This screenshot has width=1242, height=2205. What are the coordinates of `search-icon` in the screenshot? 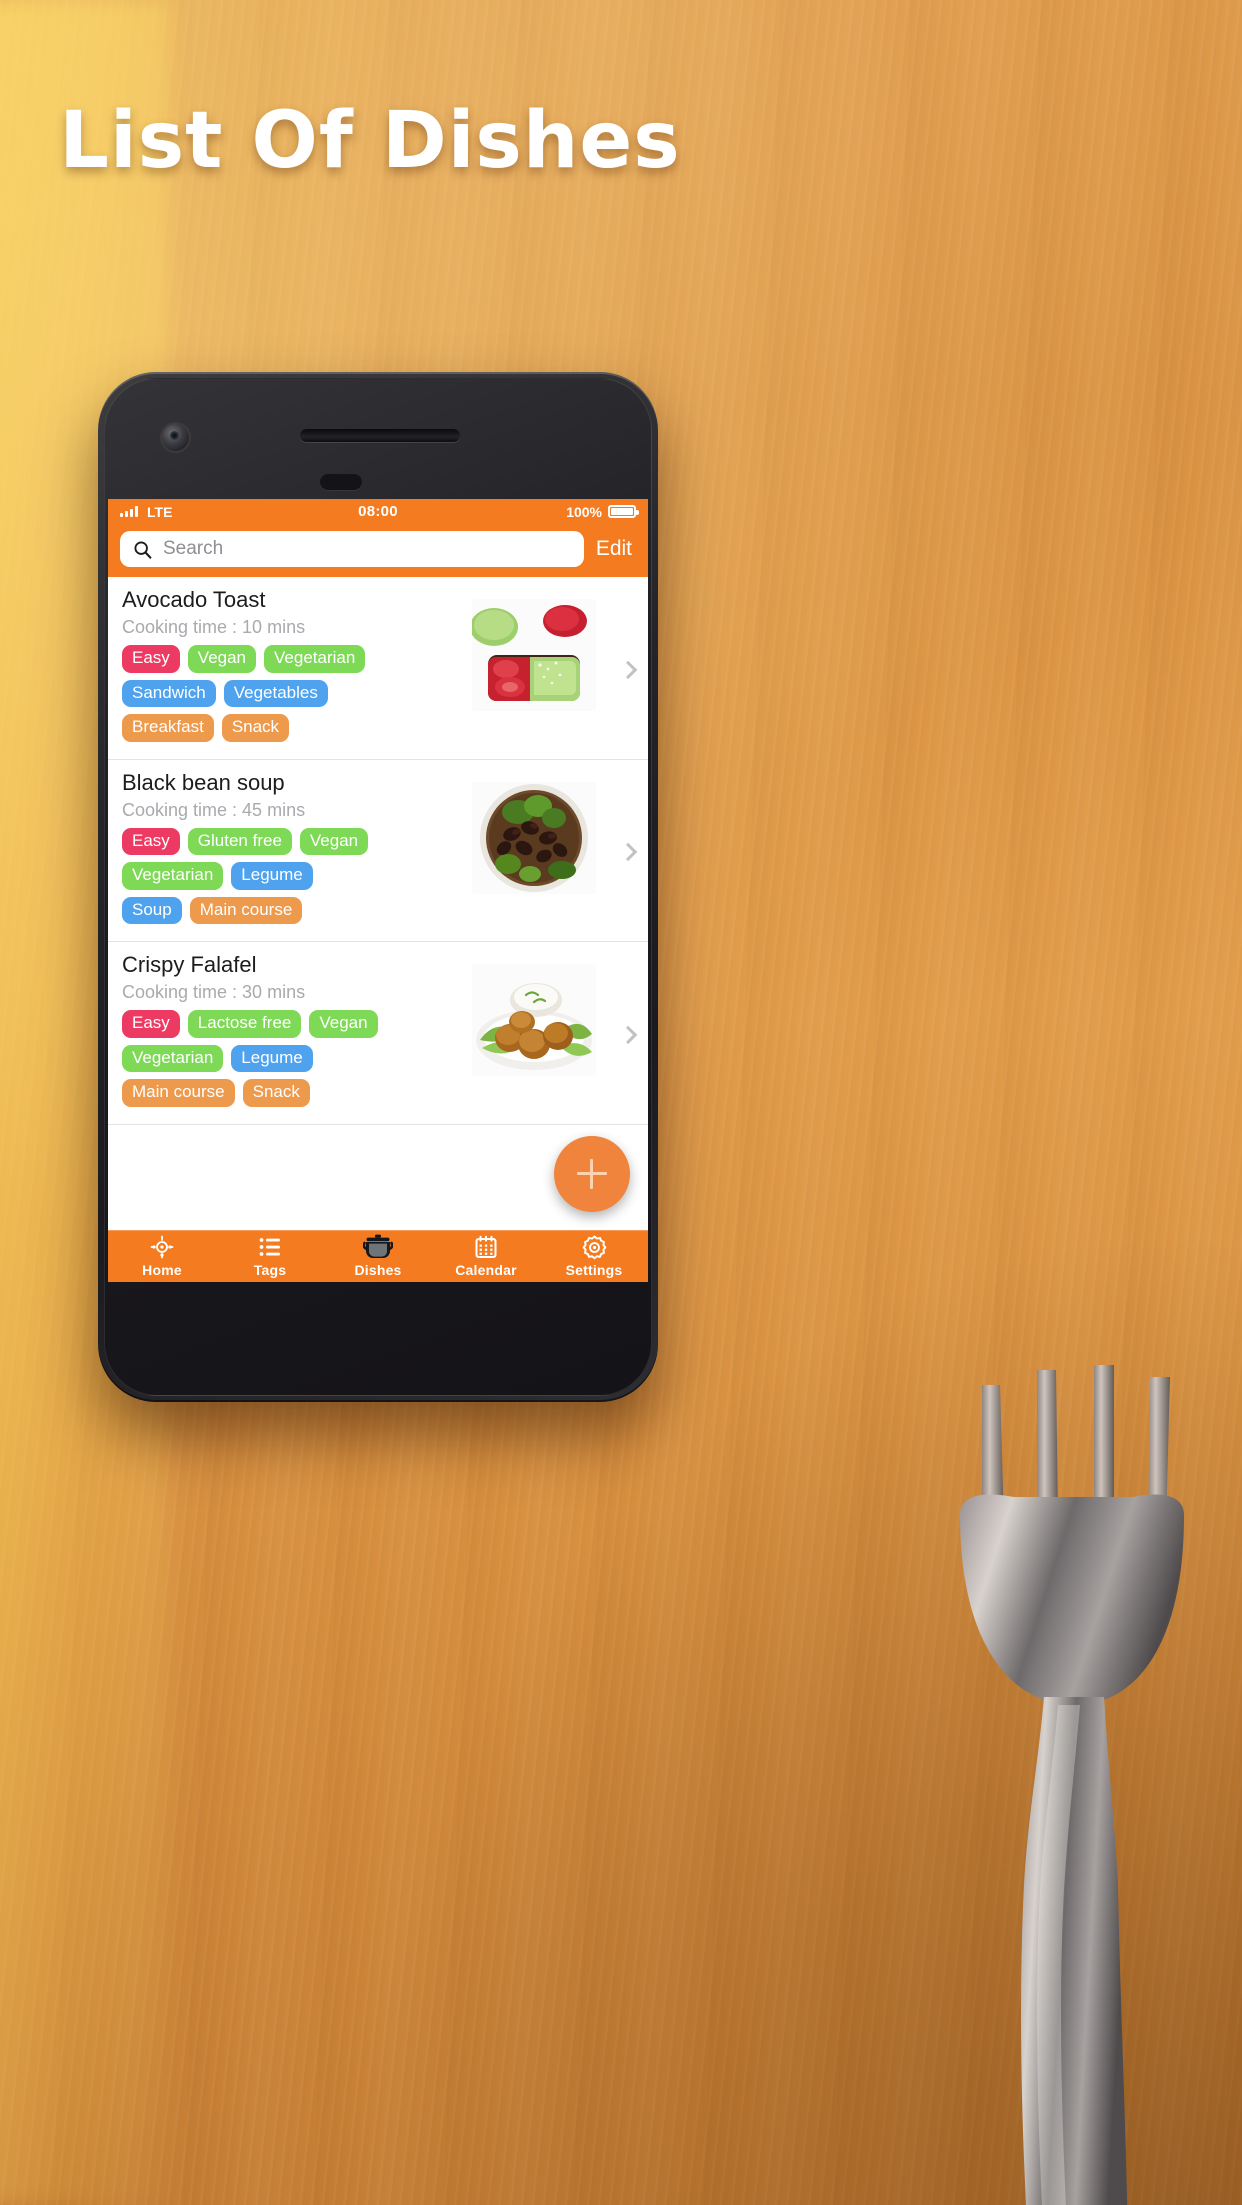 It's located at (143, 549).